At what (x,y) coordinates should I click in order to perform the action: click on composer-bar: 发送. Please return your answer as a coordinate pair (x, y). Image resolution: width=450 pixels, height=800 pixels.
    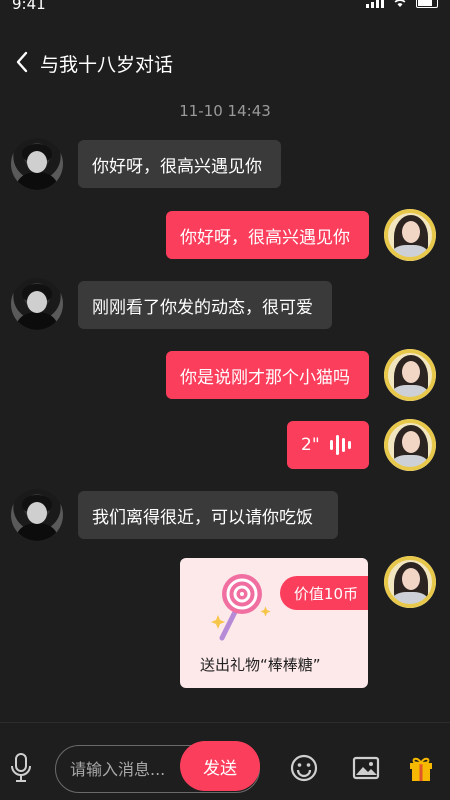
    Looking at the image, I should click on (225, 761).